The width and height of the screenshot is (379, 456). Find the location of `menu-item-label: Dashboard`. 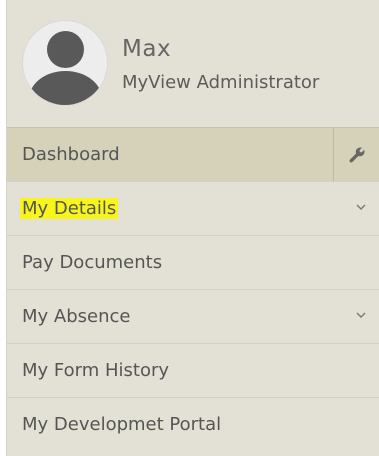

menu-item-label: Dashboard is located at coordinates (71, 154).